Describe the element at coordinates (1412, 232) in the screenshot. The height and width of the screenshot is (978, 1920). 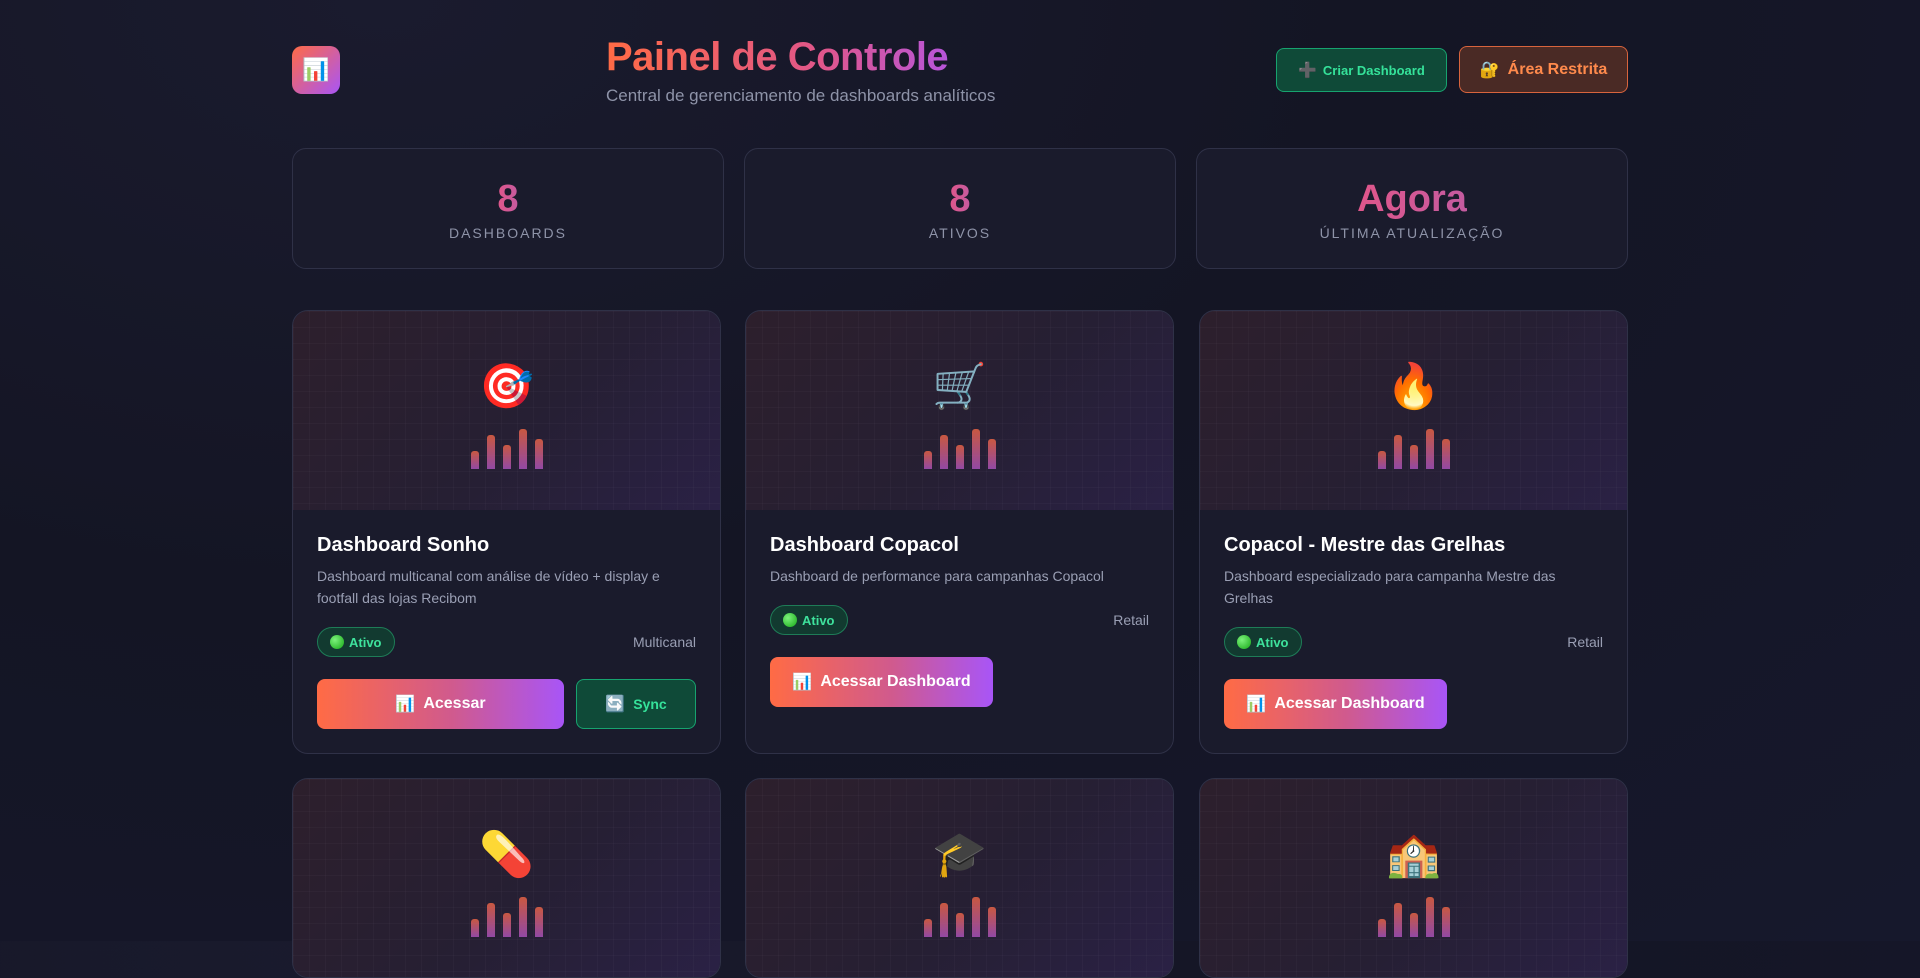
I see `stat-label: Última Atualização` at that location.